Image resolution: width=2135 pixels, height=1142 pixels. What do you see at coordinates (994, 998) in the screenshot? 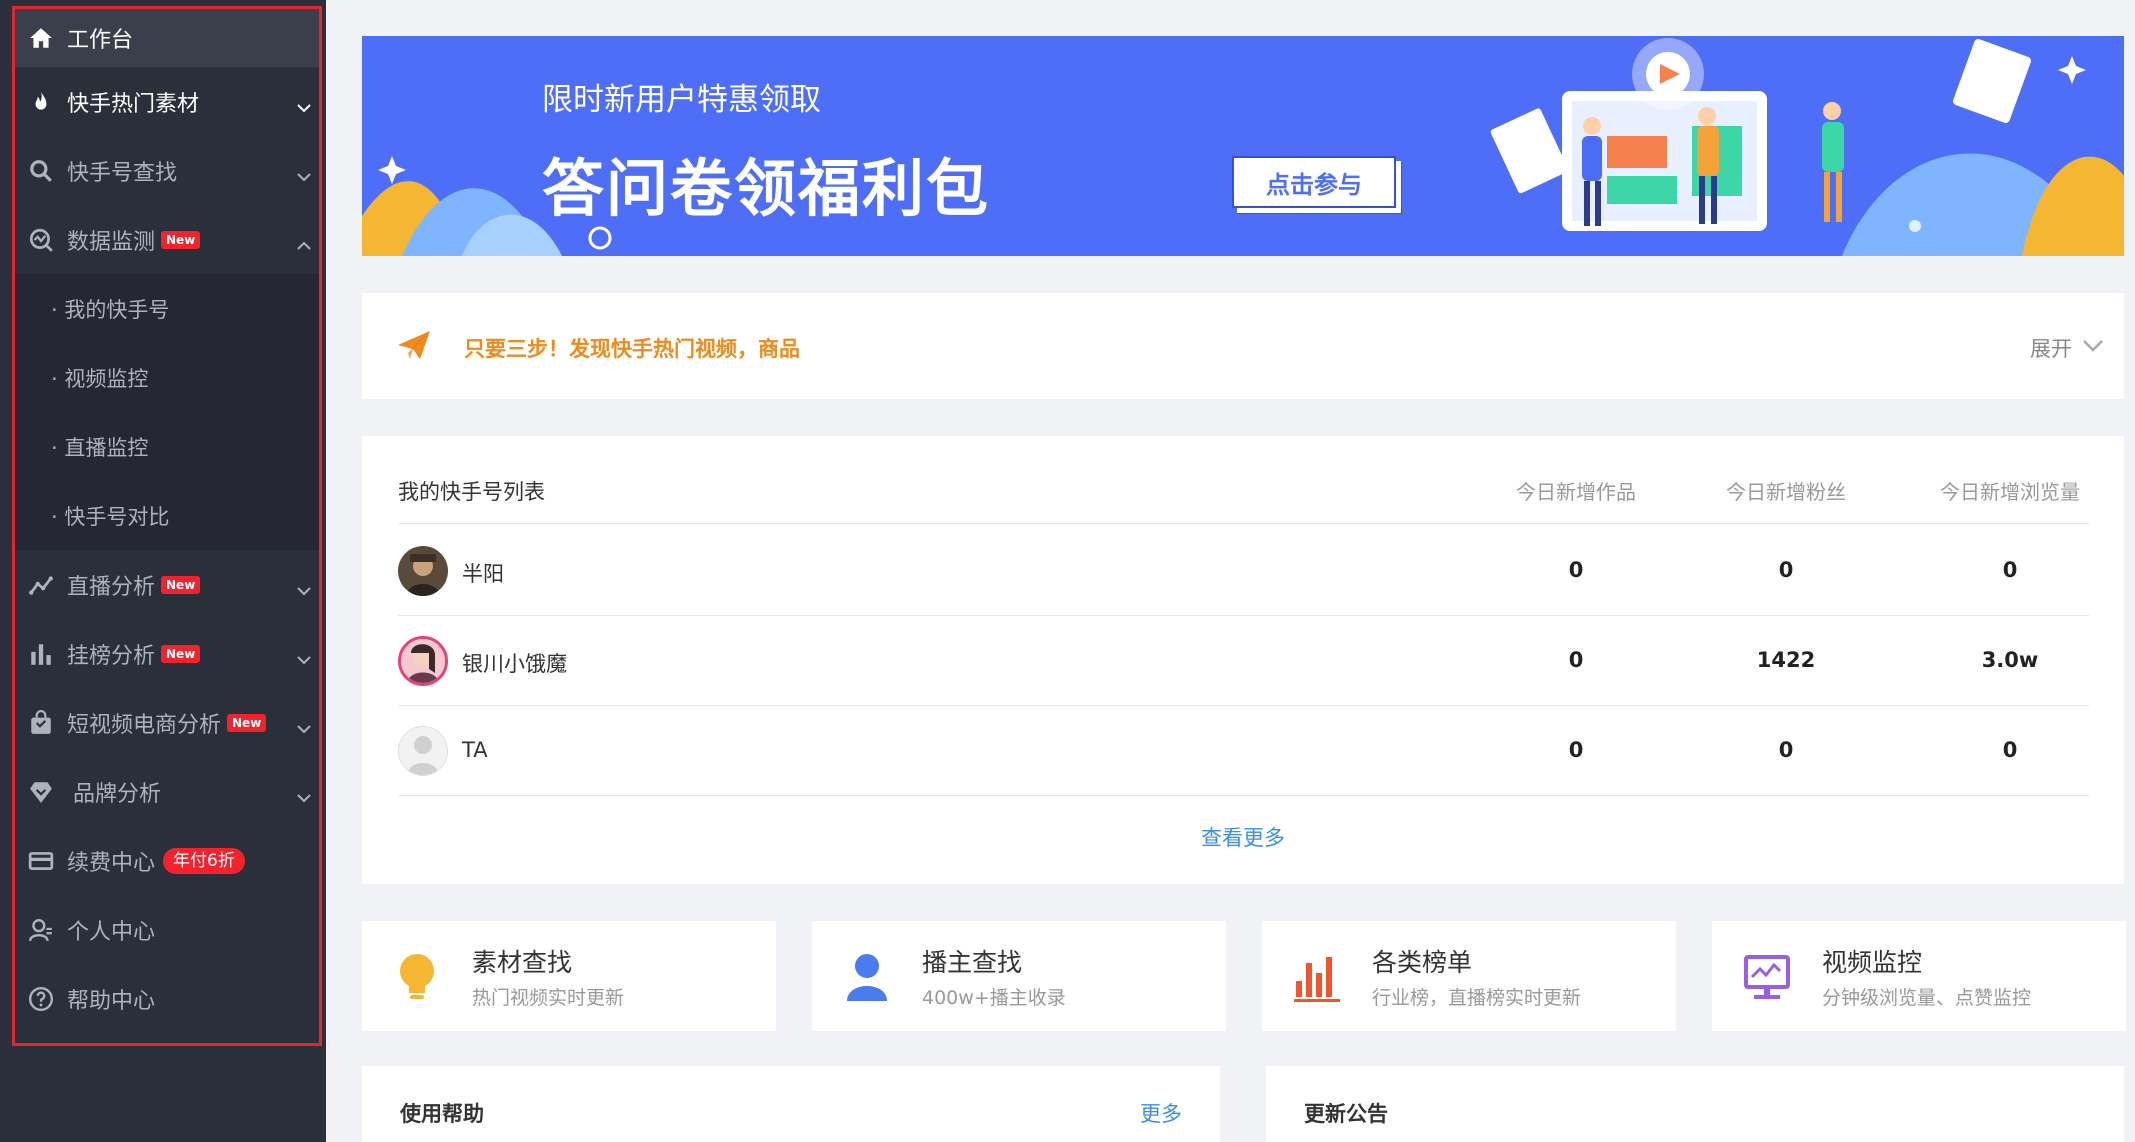
I see `feature-description: 400w+播主收录` at bounding box center [994, 998].